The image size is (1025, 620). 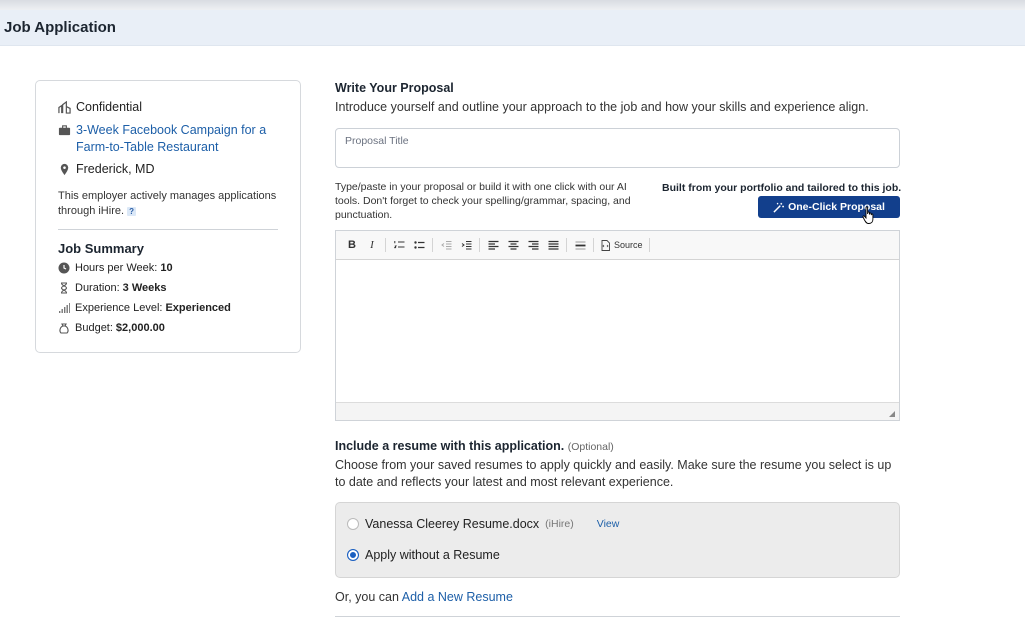 I want to click on add-resume-line: Or, you can Add a New Resume, so click(x=424, y=597).